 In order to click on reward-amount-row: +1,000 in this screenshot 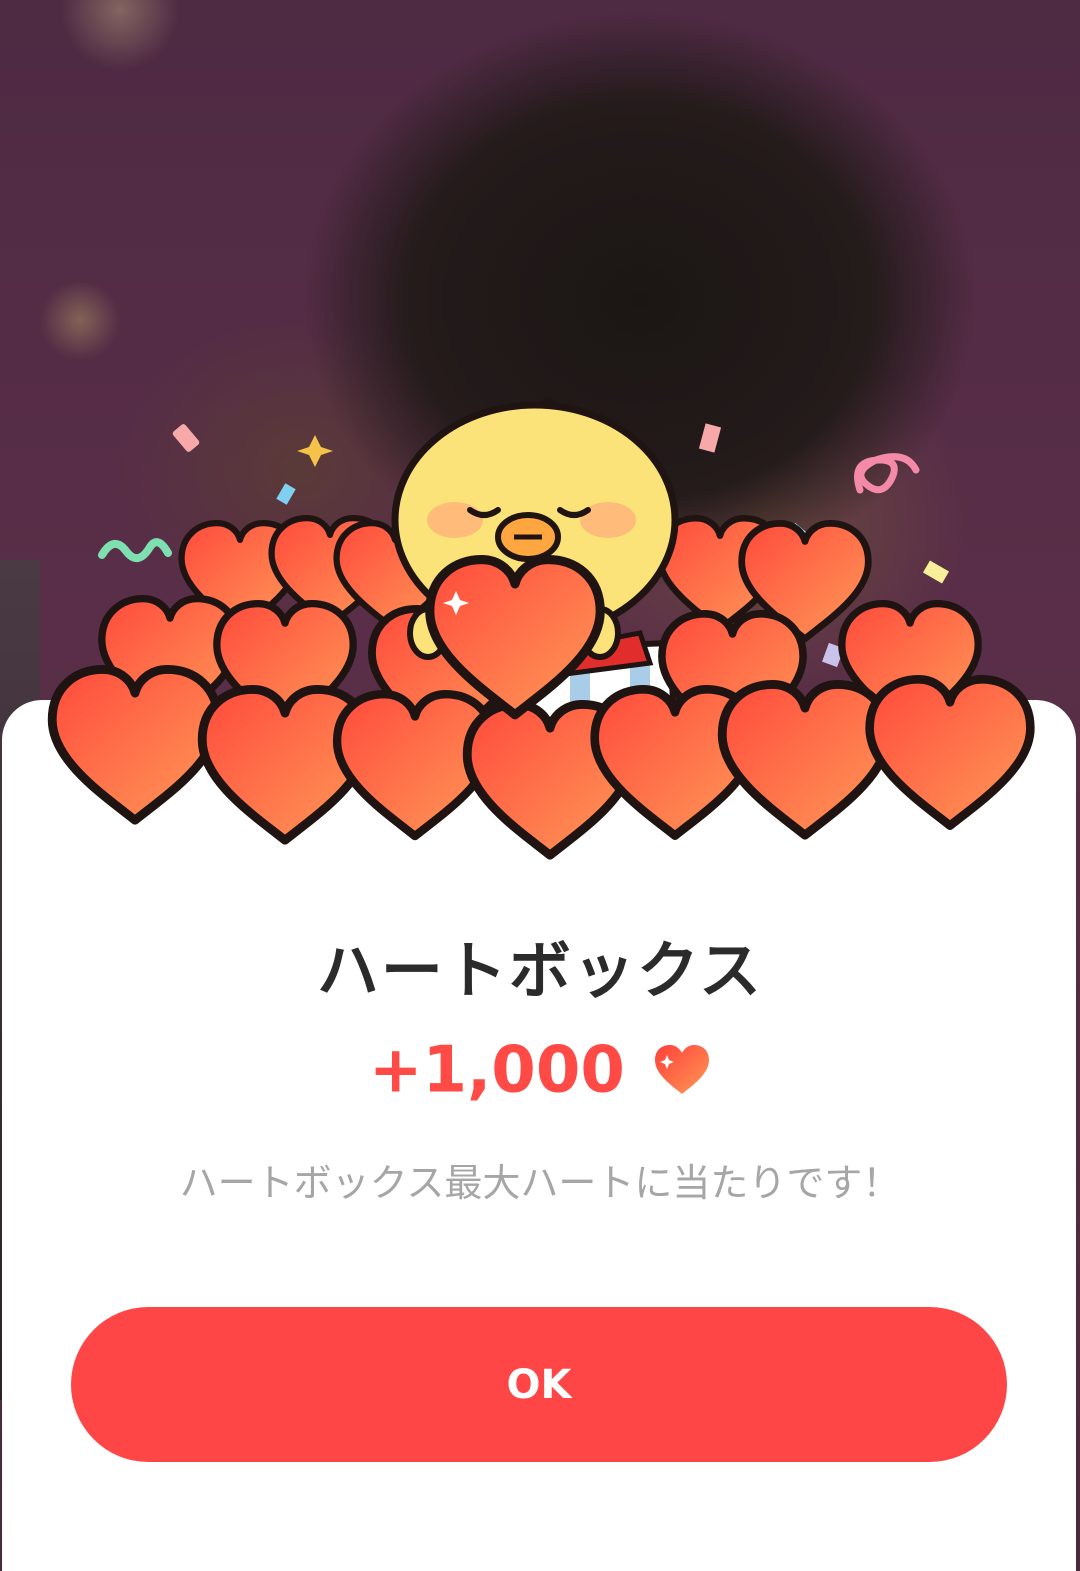, I will do `click(540, 1068)`.